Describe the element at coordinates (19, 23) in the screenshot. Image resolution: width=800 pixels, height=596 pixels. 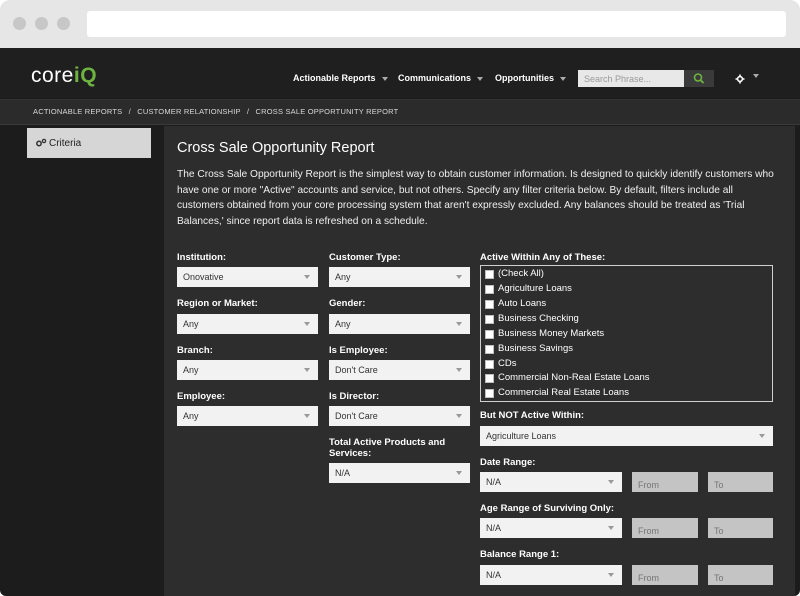
I see `window-close-dot` at that location.